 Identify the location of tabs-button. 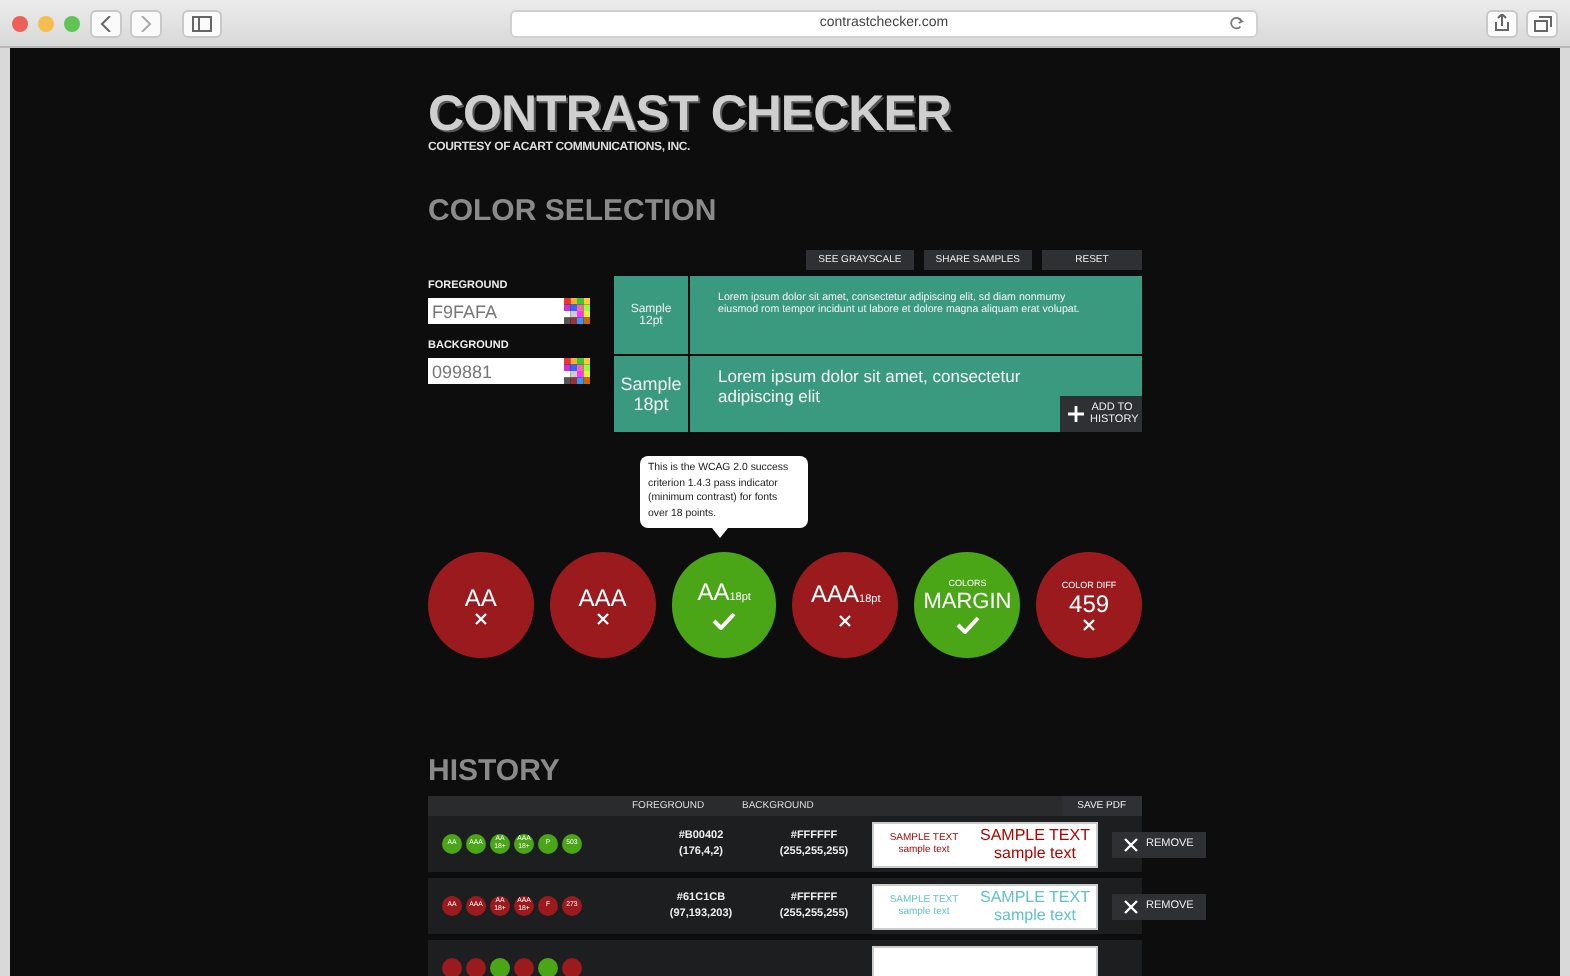
(1542, 23).